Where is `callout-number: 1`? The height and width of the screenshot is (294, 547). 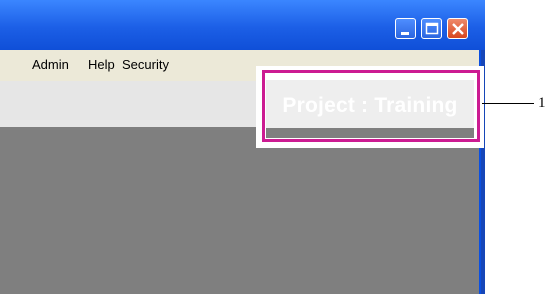
callout-number: 1 is located at coordinates (542, 103).